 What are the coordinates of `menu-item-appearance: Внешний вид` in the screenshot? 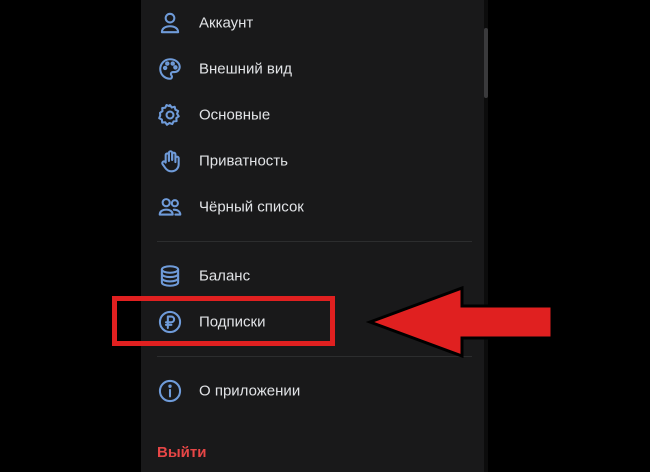 It's located at (312, 69).